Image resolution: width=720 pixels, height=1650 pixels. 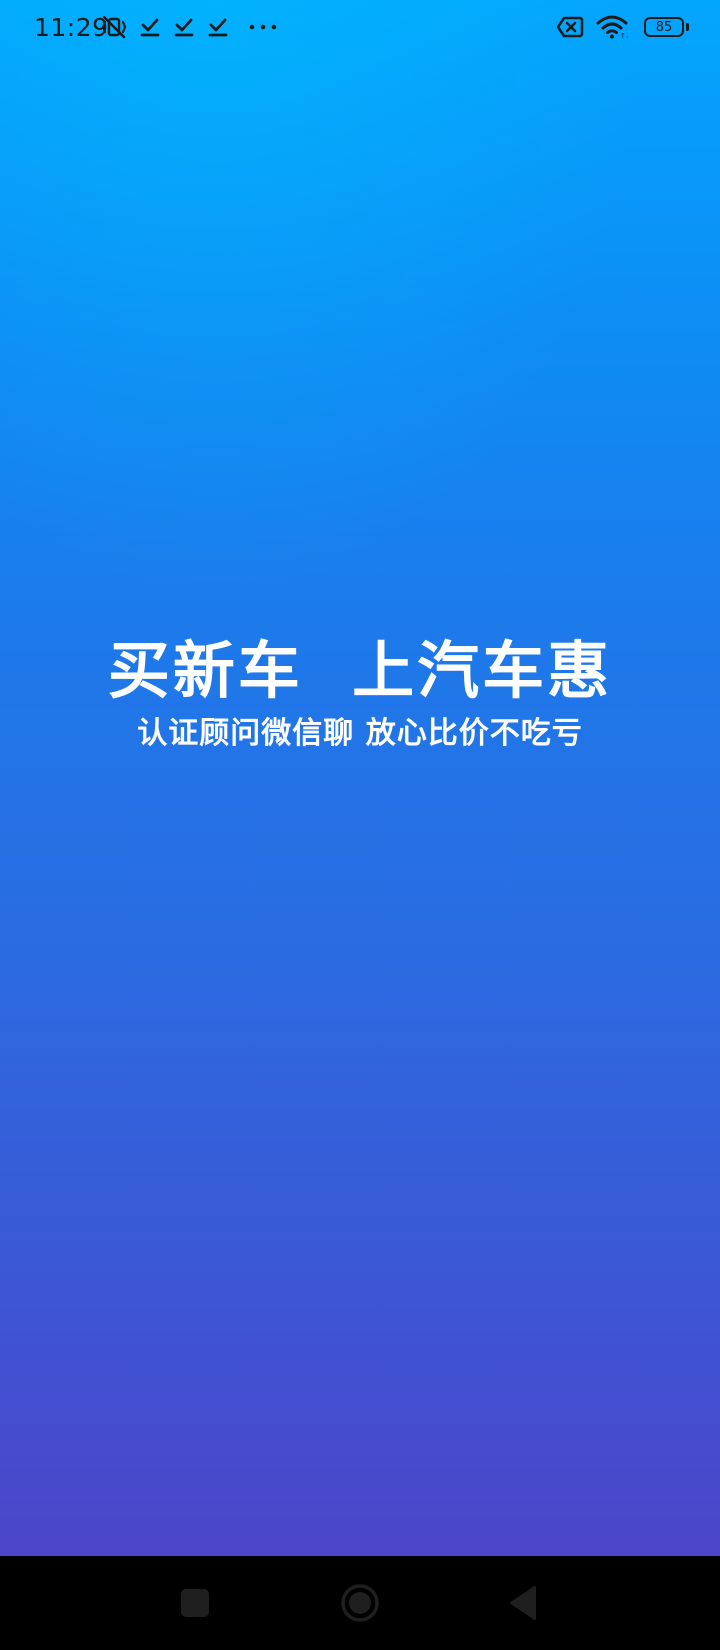 I want to click on status-time: 11:29, so click(x=71, y=27).